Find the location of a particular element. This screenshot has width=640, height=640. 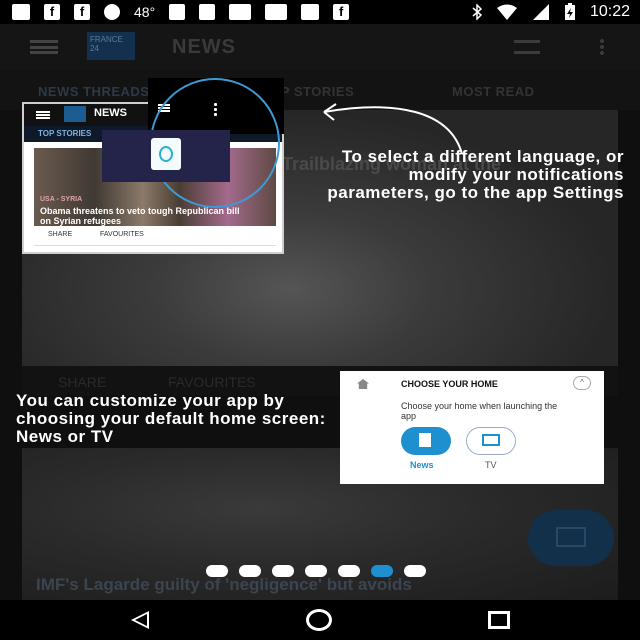

navigation-bar is located at coordinates (320, 620).